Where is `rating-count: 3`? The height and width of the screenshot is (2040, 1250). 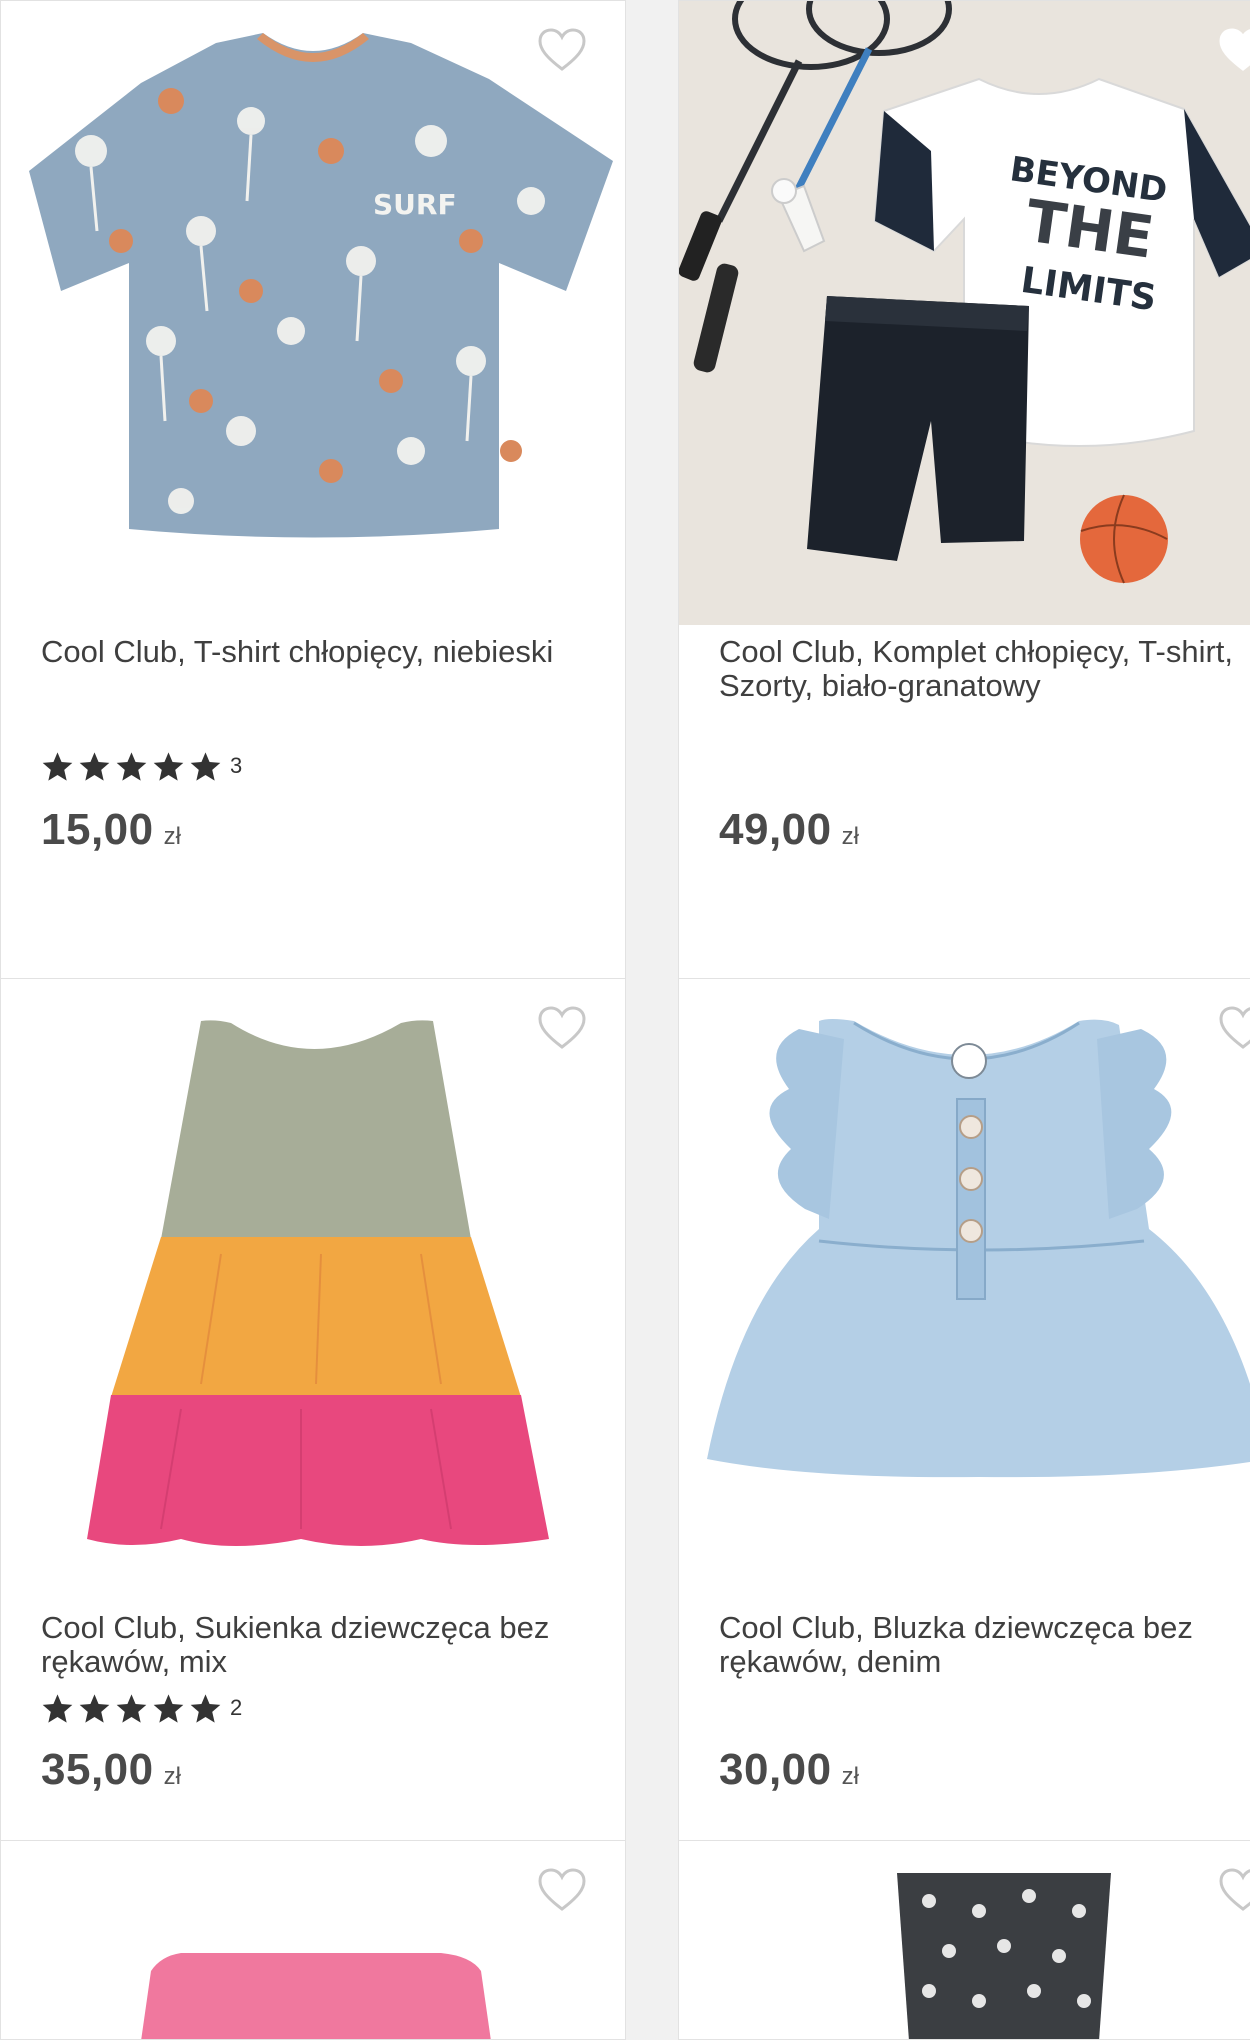 rating-count: 3 is located at coordinates (236, 765).